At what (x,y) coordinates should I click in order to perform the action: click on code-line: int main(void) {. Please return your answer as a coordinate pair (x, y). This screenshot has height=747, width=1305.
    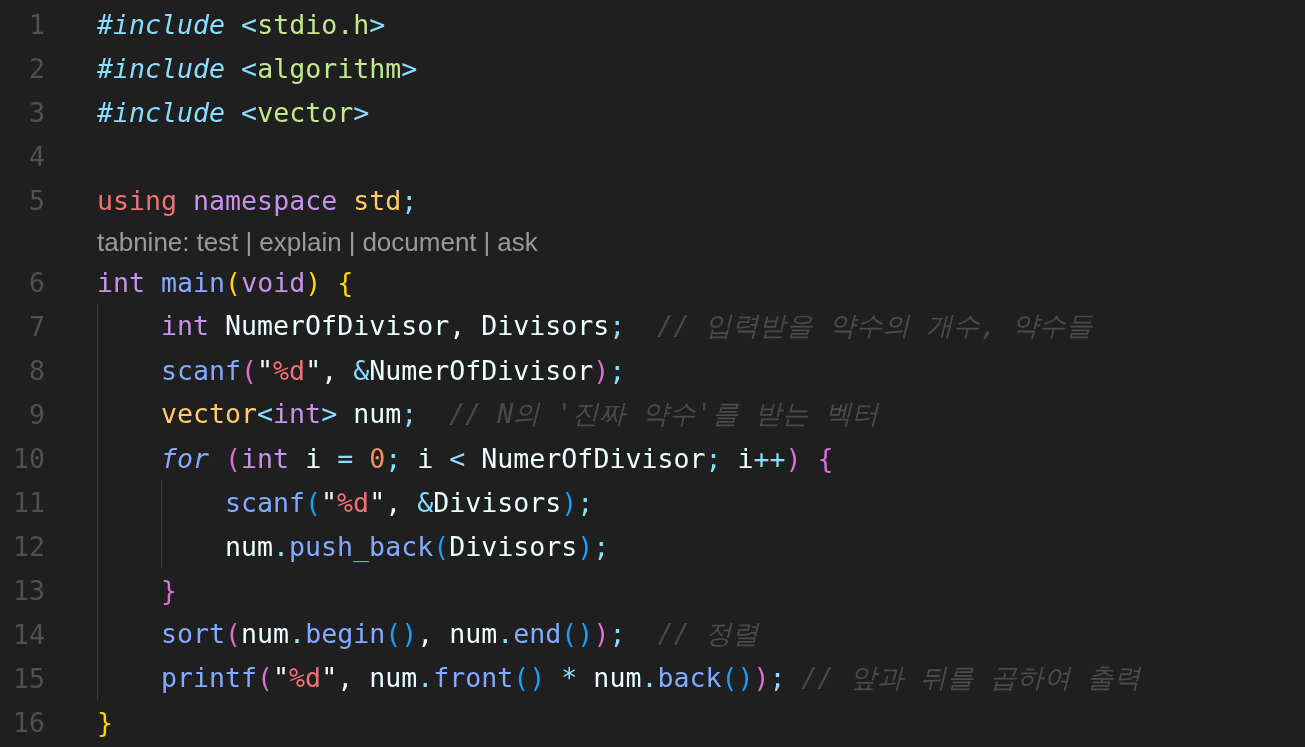
    Looking at the image, I should click on (225, 282).